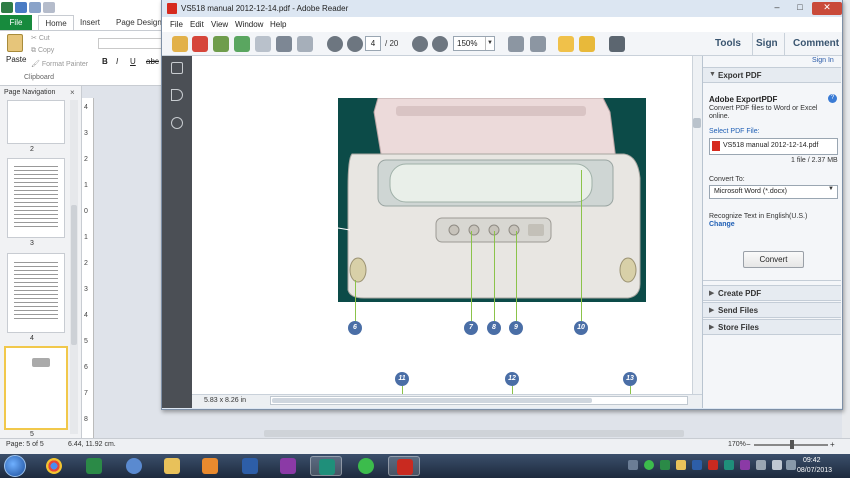 The height and width of the screenshot is (478, 850). I want to click on italic-button: I, so click(117, 61).